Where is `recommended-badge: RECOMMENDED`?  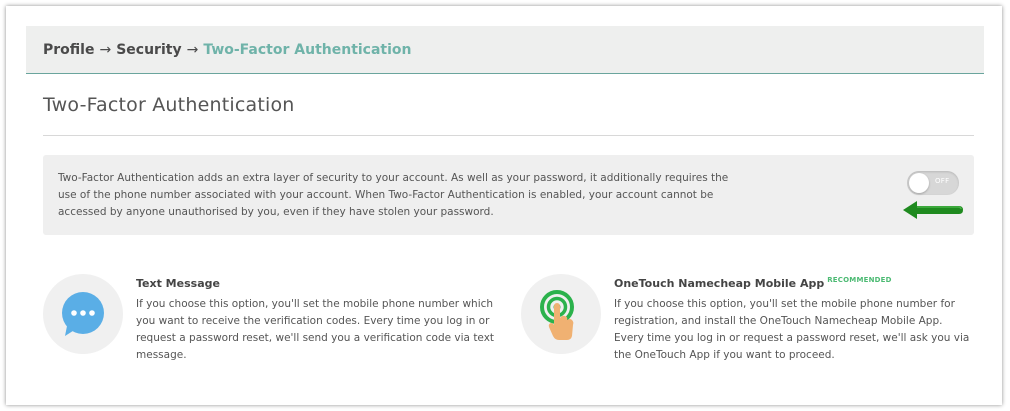 recommended-badge: RECOMMENDED is located at coordinates (859, 280).